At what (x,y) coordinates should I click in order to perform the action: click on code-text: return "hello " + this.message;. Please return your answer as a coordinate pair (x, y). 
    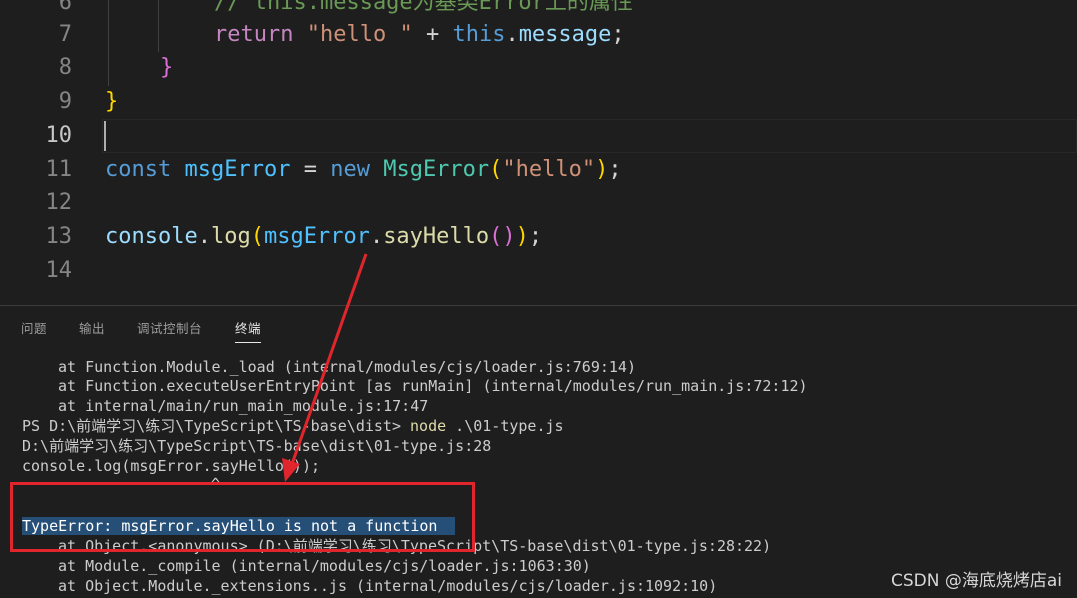
    Looking at the image, I should click on (419, 34).